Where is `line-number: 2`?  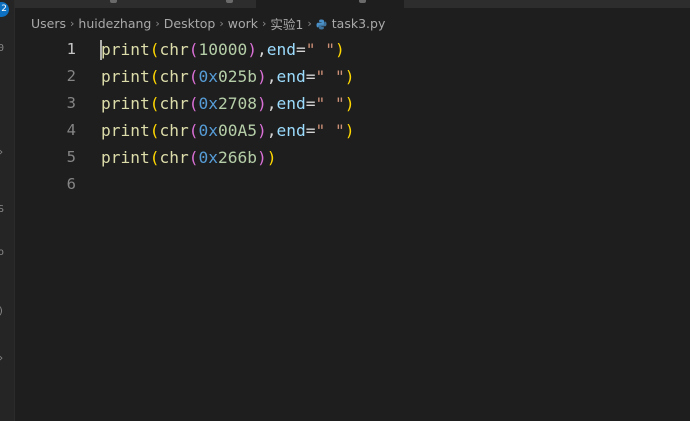
line-number: 2 is located at coordinates (71, 76).